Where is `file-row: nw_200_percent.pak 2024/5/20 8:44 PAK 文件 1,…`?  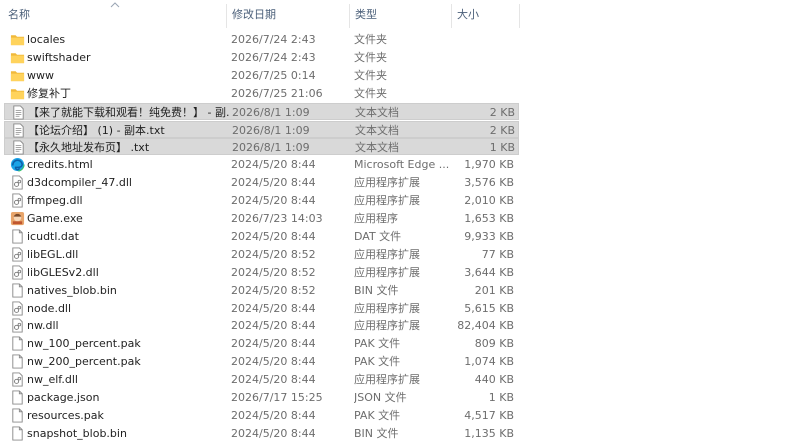
file-row: nw_200_percent.pak 2024/5/20 8:44 PAK 文件 1,… is located at coordinates (261, 361).